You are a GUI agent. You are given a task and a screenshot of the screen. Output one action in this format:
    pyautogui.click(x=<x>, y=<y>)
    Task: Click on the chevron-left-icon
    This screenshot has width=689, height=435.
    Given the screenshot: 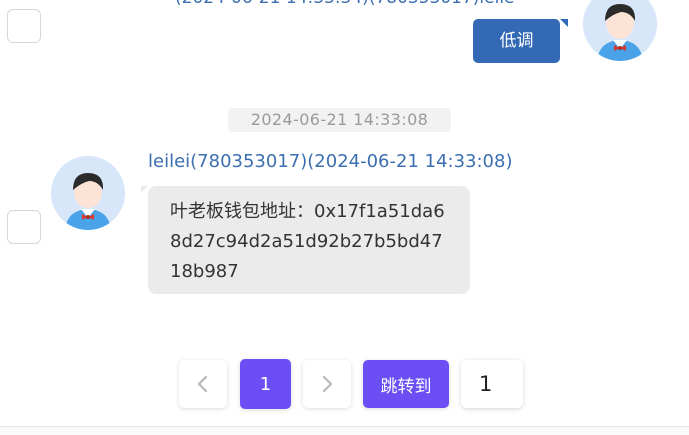 What is the action you would take?
    pyautogui.click(x=202, y=384)
    